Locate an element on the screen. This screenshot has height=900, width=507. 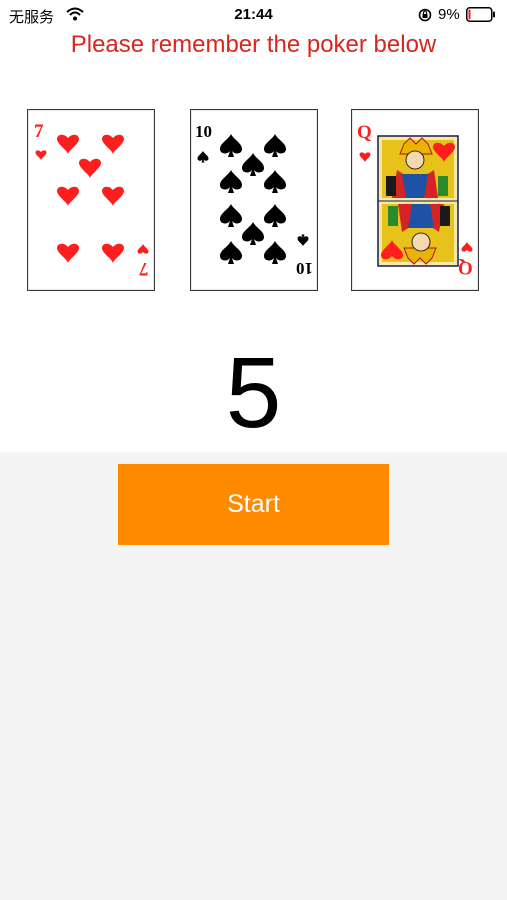
battery-icon is located at coordinates (480, 14).